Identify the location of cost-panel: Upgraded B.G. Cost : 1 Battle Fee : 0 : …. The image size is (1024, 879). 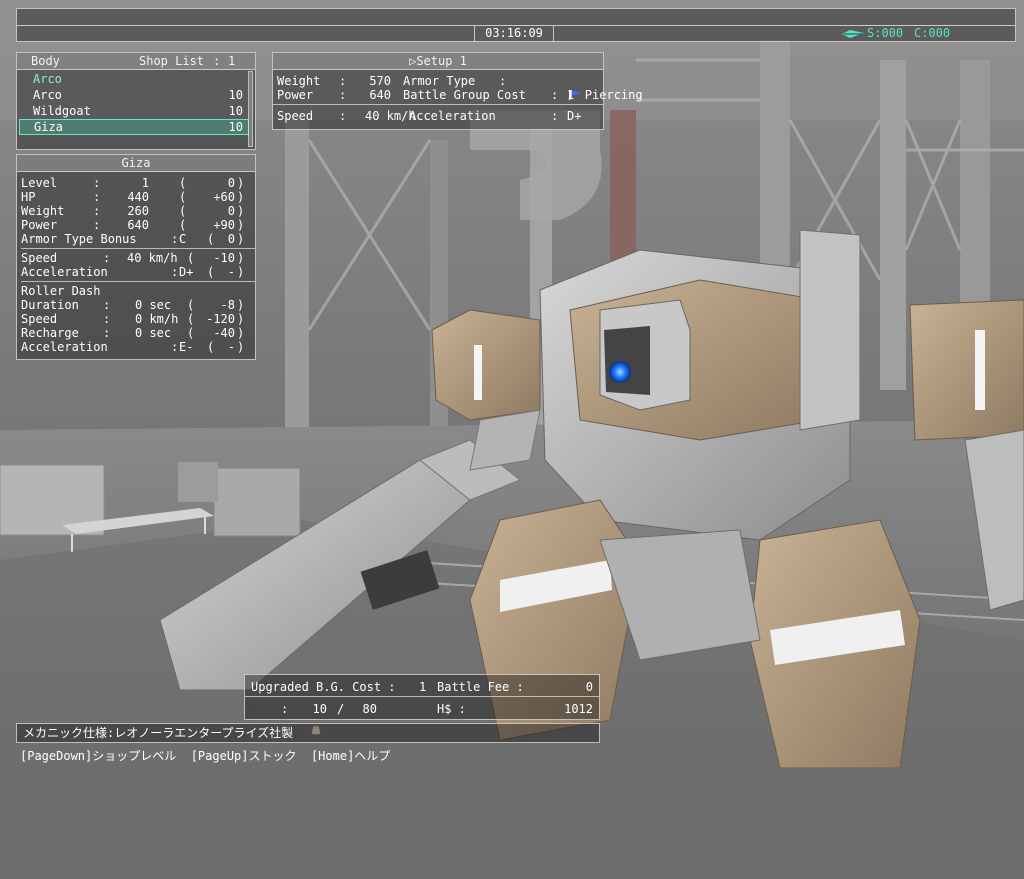
(422, 705).